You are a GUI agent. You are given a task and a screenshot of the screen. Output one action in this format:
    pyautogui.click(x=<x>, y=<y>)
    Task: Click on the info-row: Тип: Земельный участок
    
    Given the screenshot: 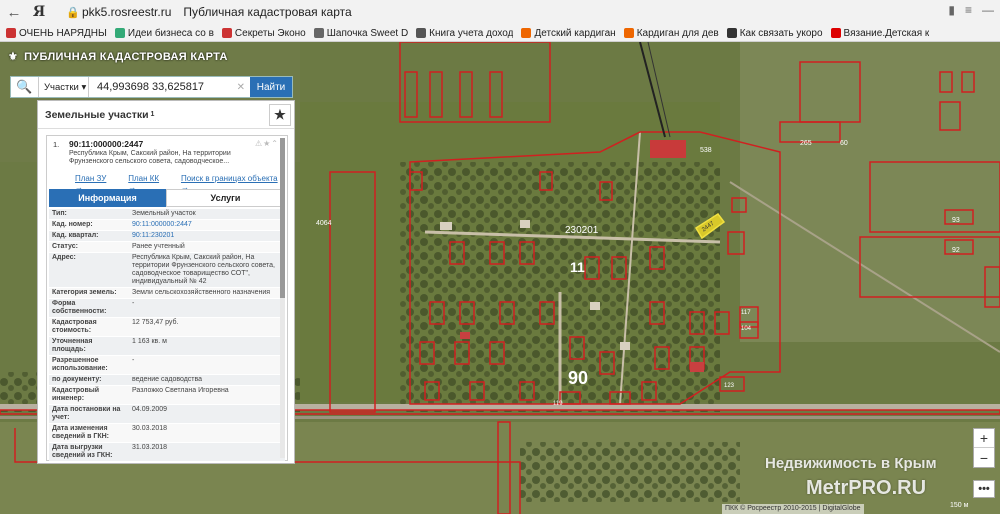 What is the action you would take?
    pyautogui.click(x=167, y=214)
    